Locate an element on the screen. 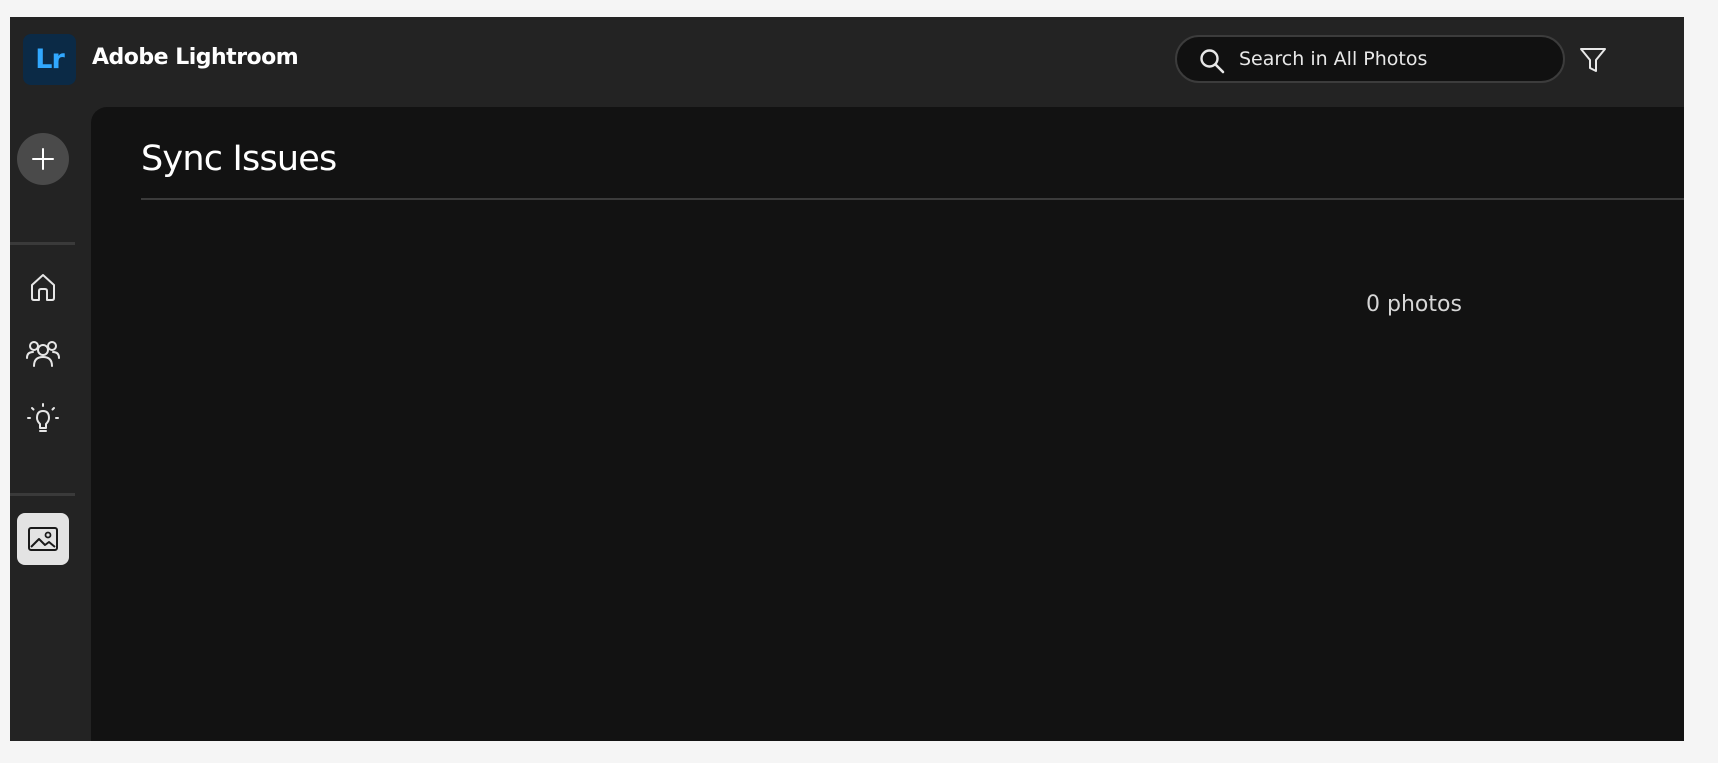 The image size is (1718, 763). search-box is located at coordinates (1370, 59).